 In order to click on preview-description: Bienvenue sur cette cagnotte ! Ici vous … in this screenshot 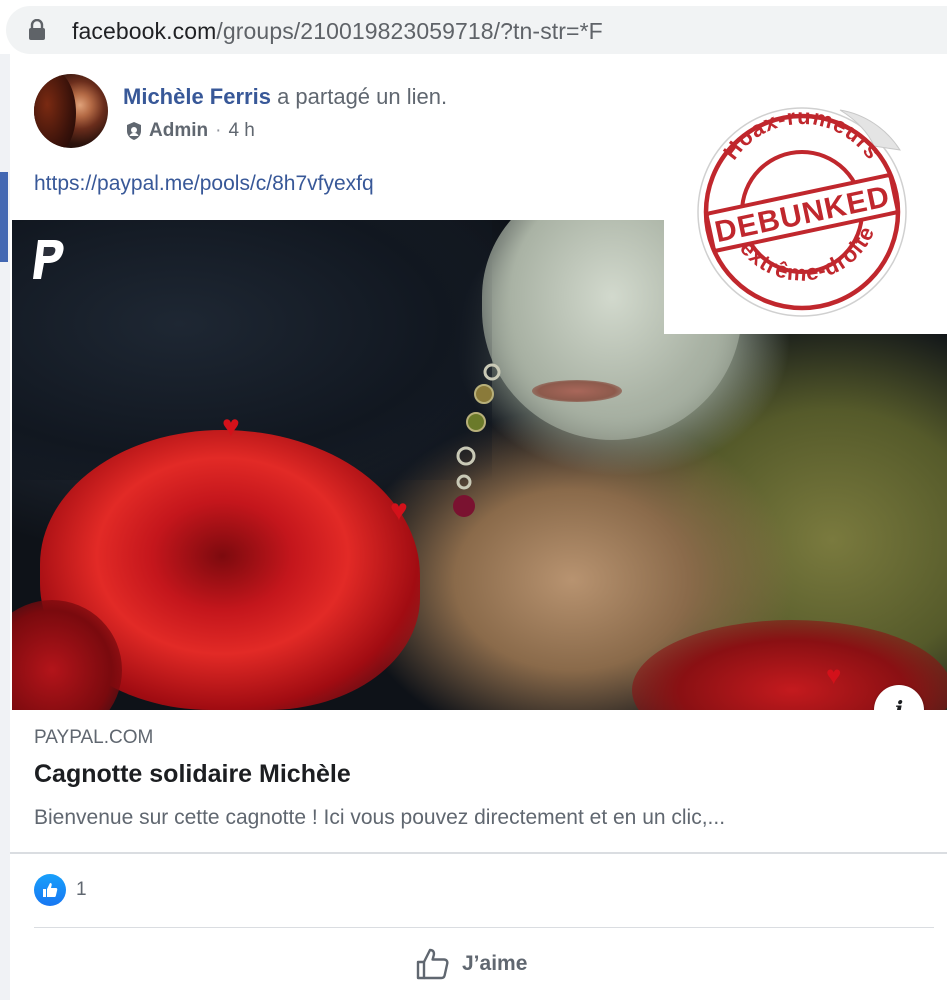, I will do `click(380, 817)`.